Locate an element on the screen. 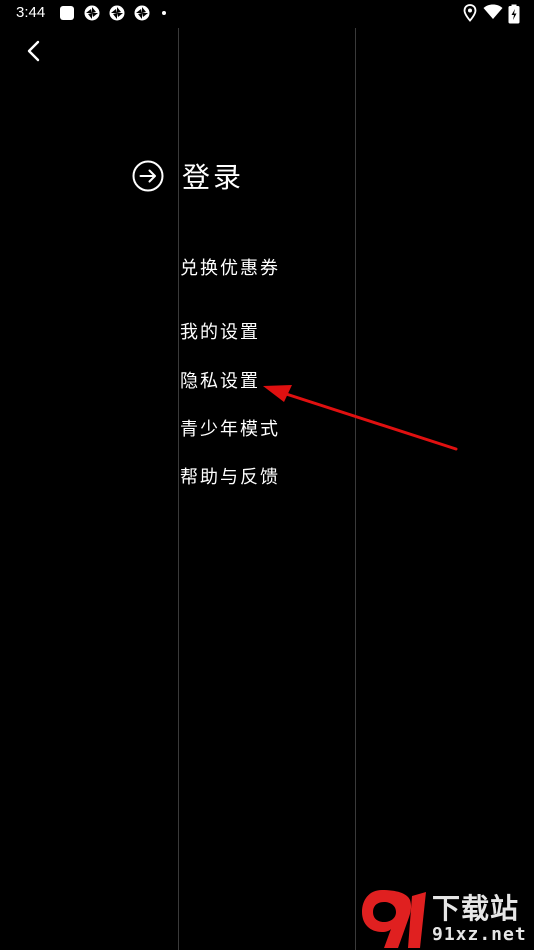  app-square-icon is located at coordinates (67, 13).